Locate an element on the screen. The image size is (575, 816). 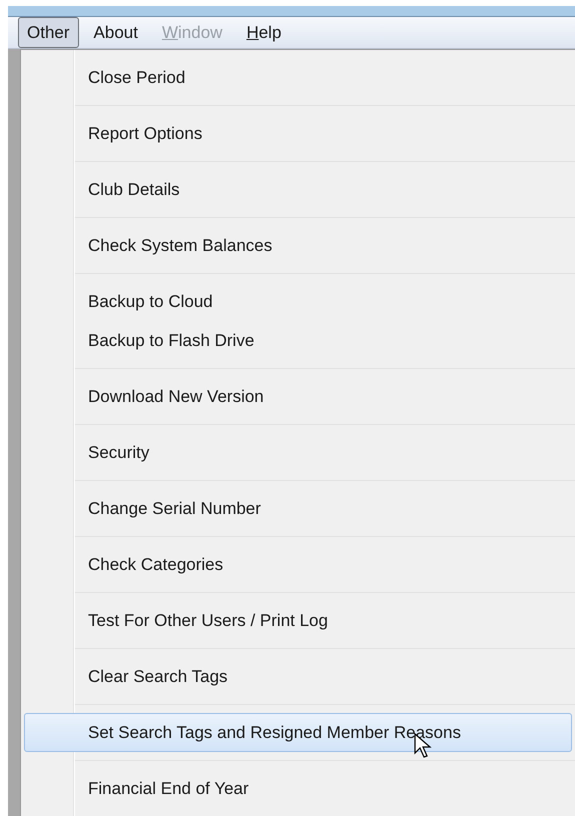
menu-bar-item: Other is located at coordinates (48, 32).